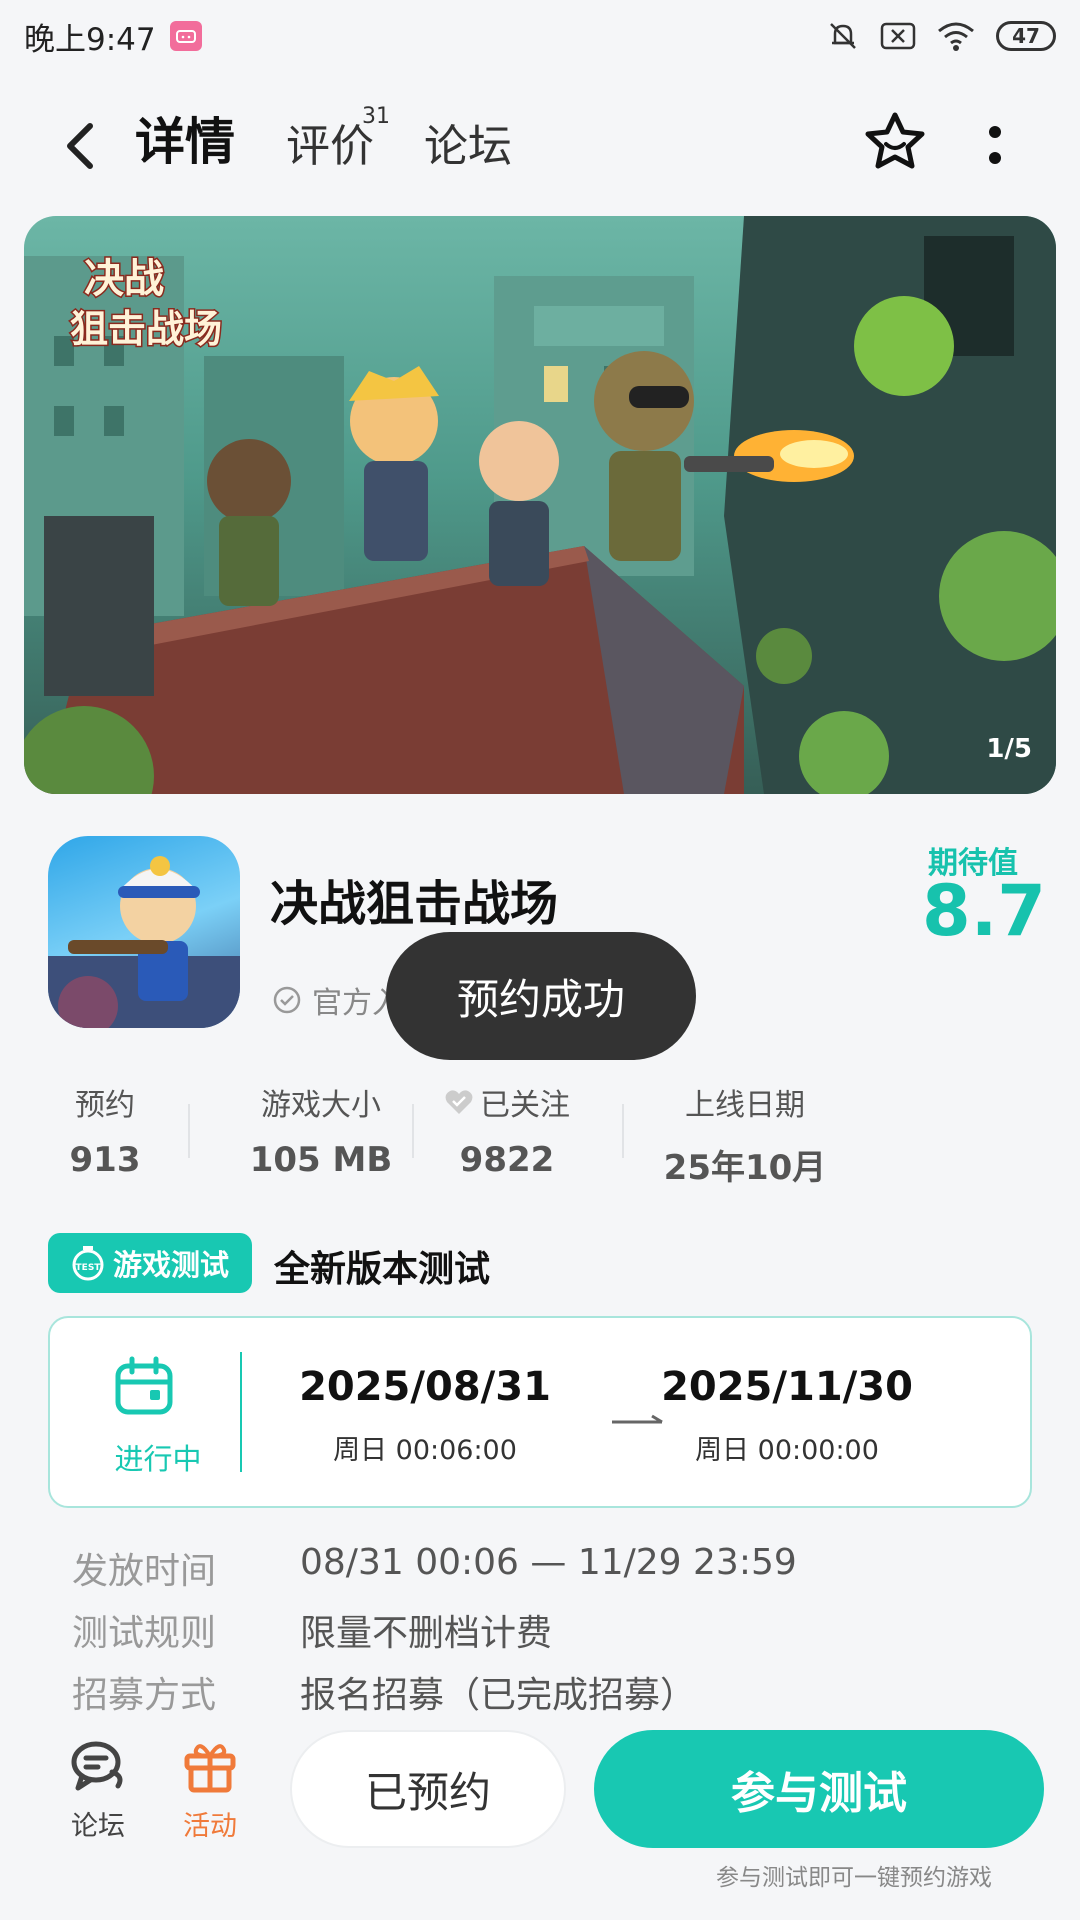 The height and width of the screenshot is (1920, 1080). What do you see at coordinates (425, 1450) in the screenshot?
I see `start-time: 周日 00:06:00` at bounding box center [425, 1450].